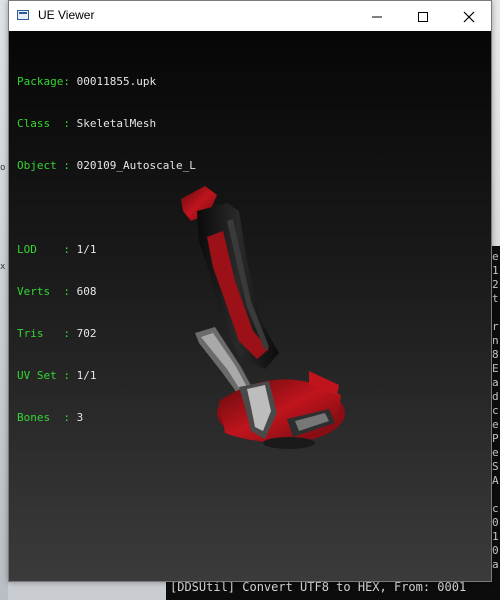  I want to click on console-text-fragment: E, so click(495, 368).